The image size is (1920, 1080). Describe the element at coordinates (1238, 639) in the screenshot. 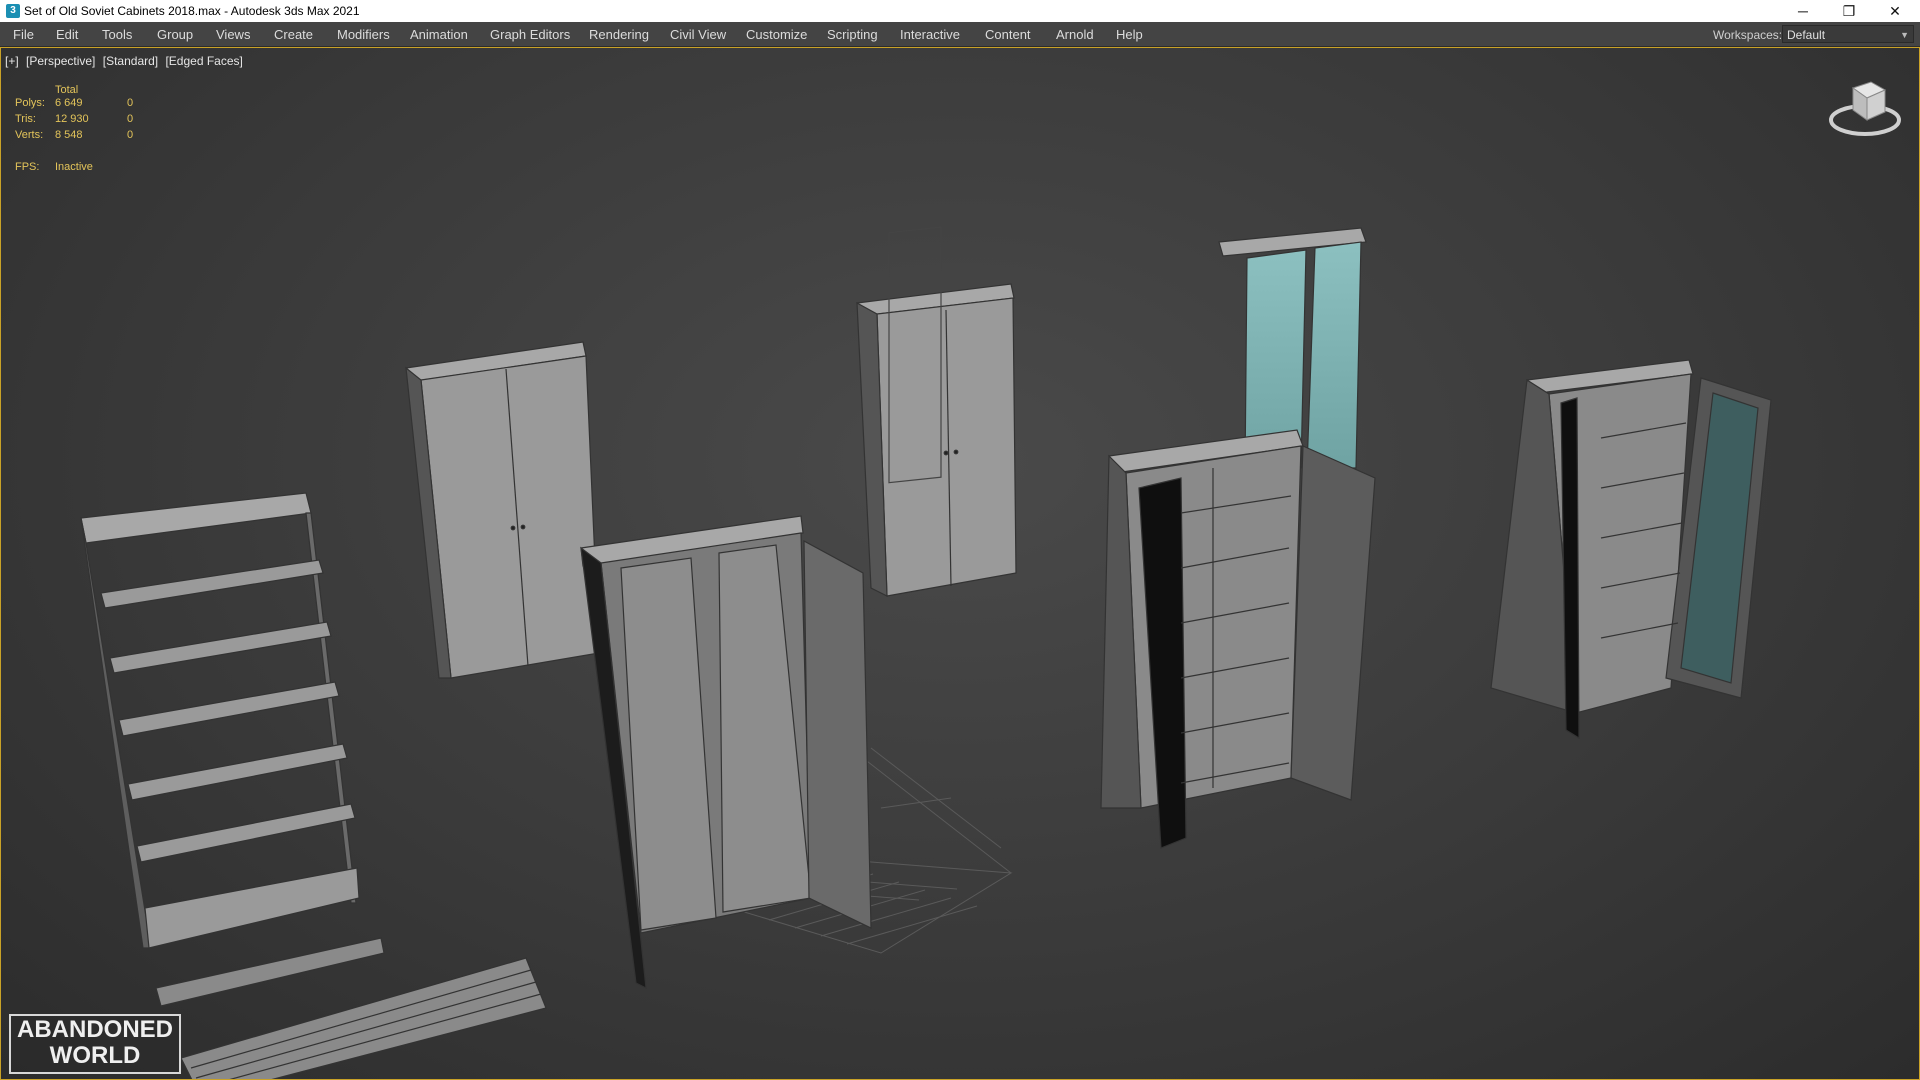

I see `open-cabinet-shelves` at that location.